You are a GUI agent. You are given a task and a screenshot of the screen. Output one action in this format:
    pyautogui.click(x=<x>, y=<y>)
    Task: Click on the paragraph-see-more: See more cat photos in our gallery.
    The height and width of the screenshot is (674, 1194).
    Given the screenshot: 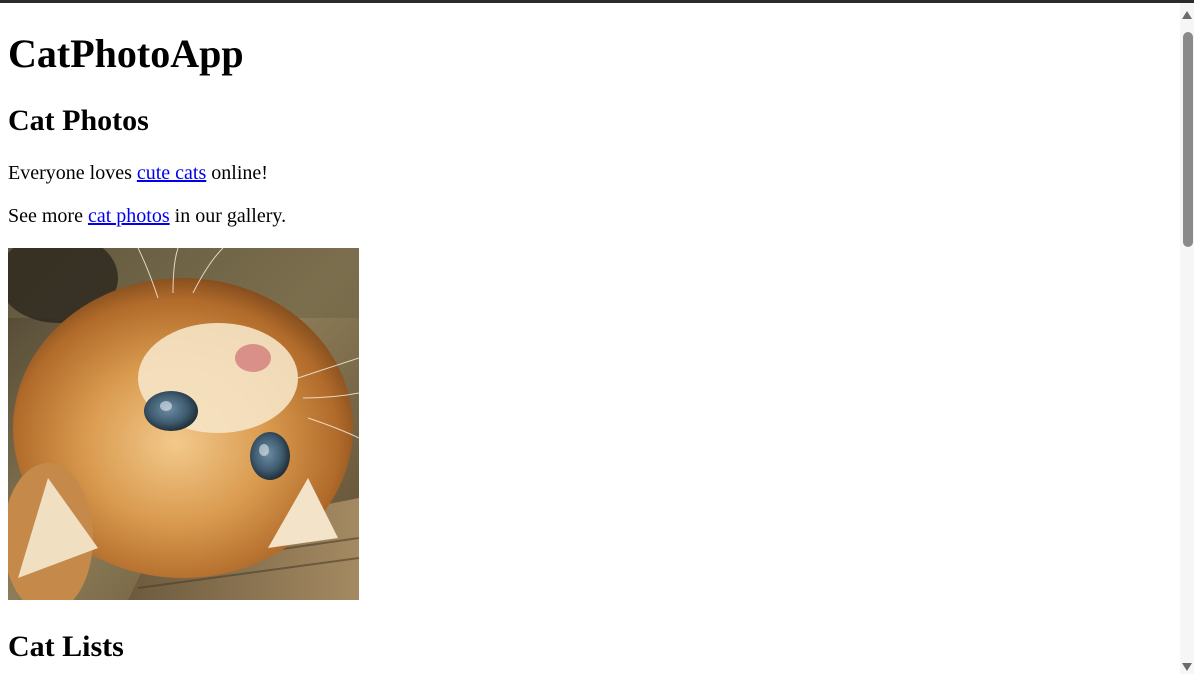 What is the action you would take?
    pyautogui.click(x=147, y=216)
    